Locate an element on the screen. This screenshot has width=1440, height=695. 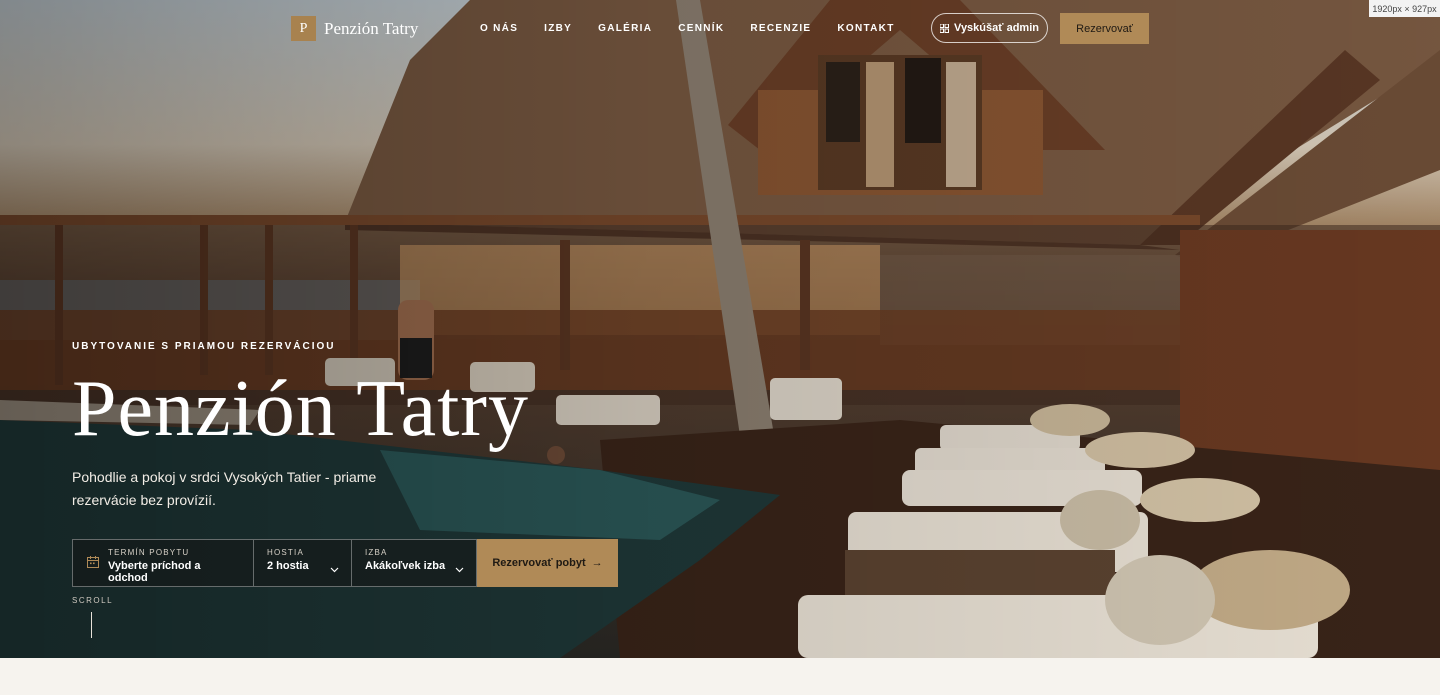
guests-select: HOSTIA 2 hostia is located at coordinates (303, 563).